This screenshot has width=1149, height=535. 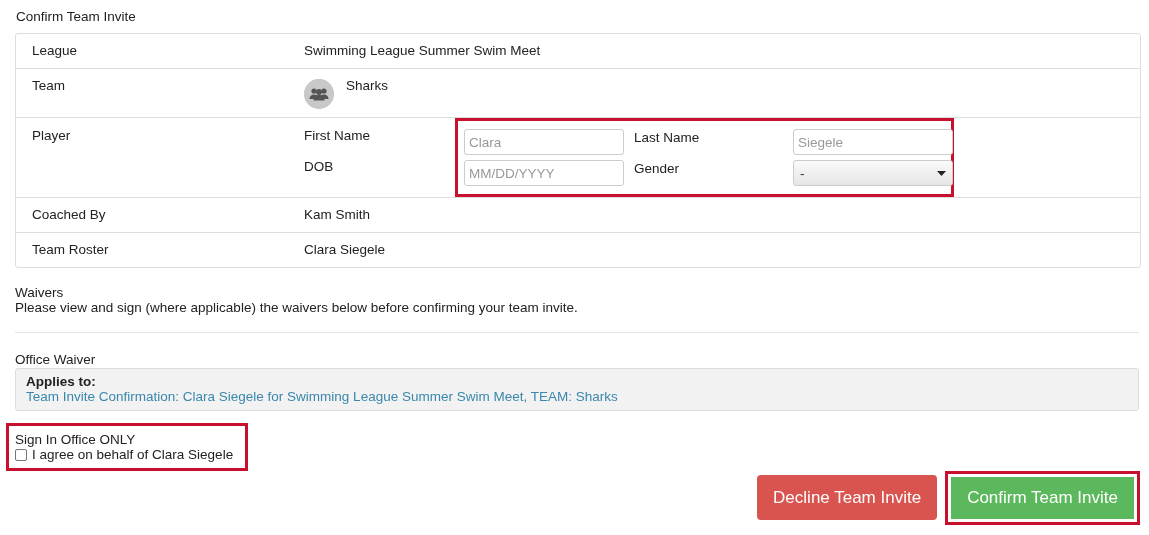 I want to click on row-value: Clara Siegele, so click(x=345, y=250).